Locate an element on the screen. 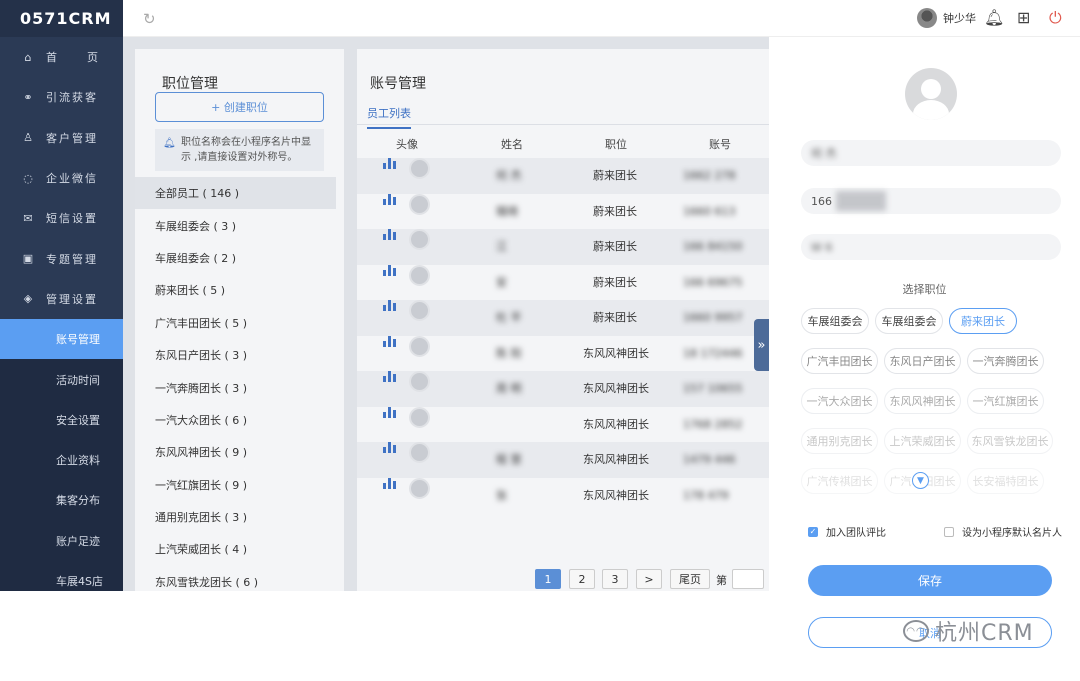  power-icon: ⏻ is located at coordinates (1055, 18).